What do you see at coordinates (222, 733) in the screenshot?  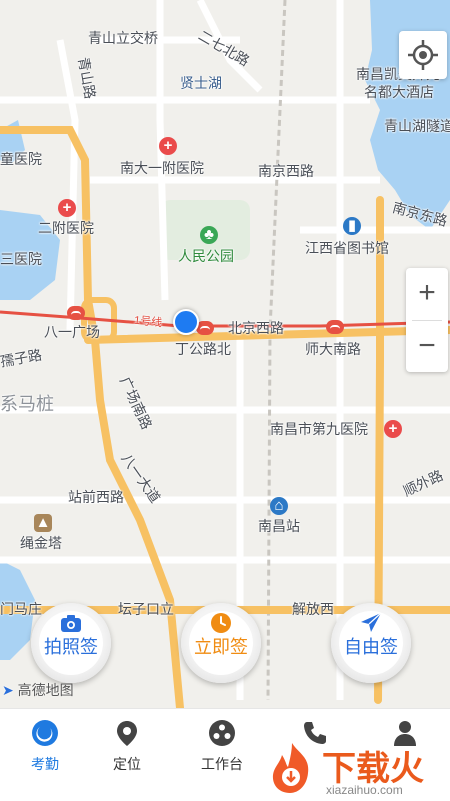 I see `workbench-icon` at bounding box center [222, 733].